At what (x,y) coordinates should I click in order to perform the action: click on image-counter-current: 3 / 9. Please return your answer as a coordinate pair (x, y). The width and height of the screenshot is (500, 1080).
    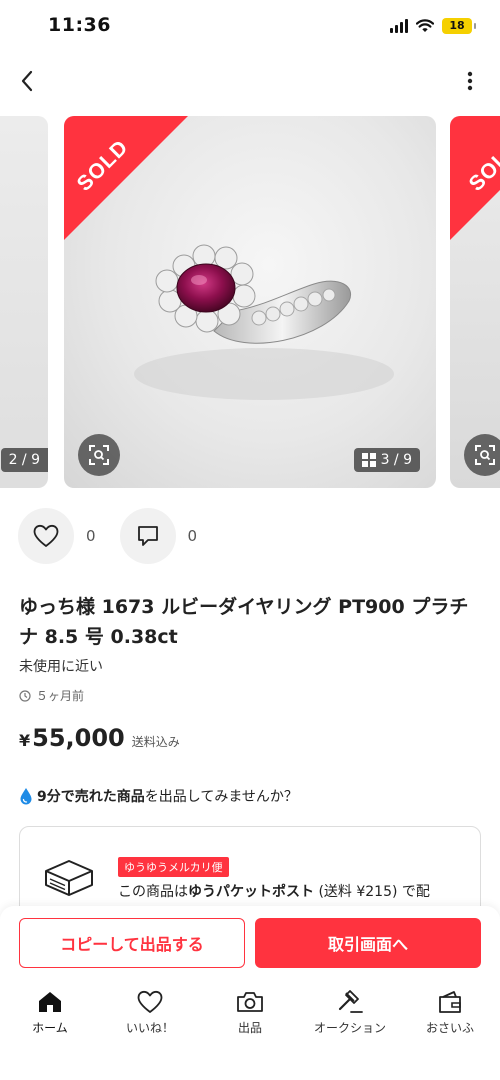
    Looking at the image, I should click on (386, 460).